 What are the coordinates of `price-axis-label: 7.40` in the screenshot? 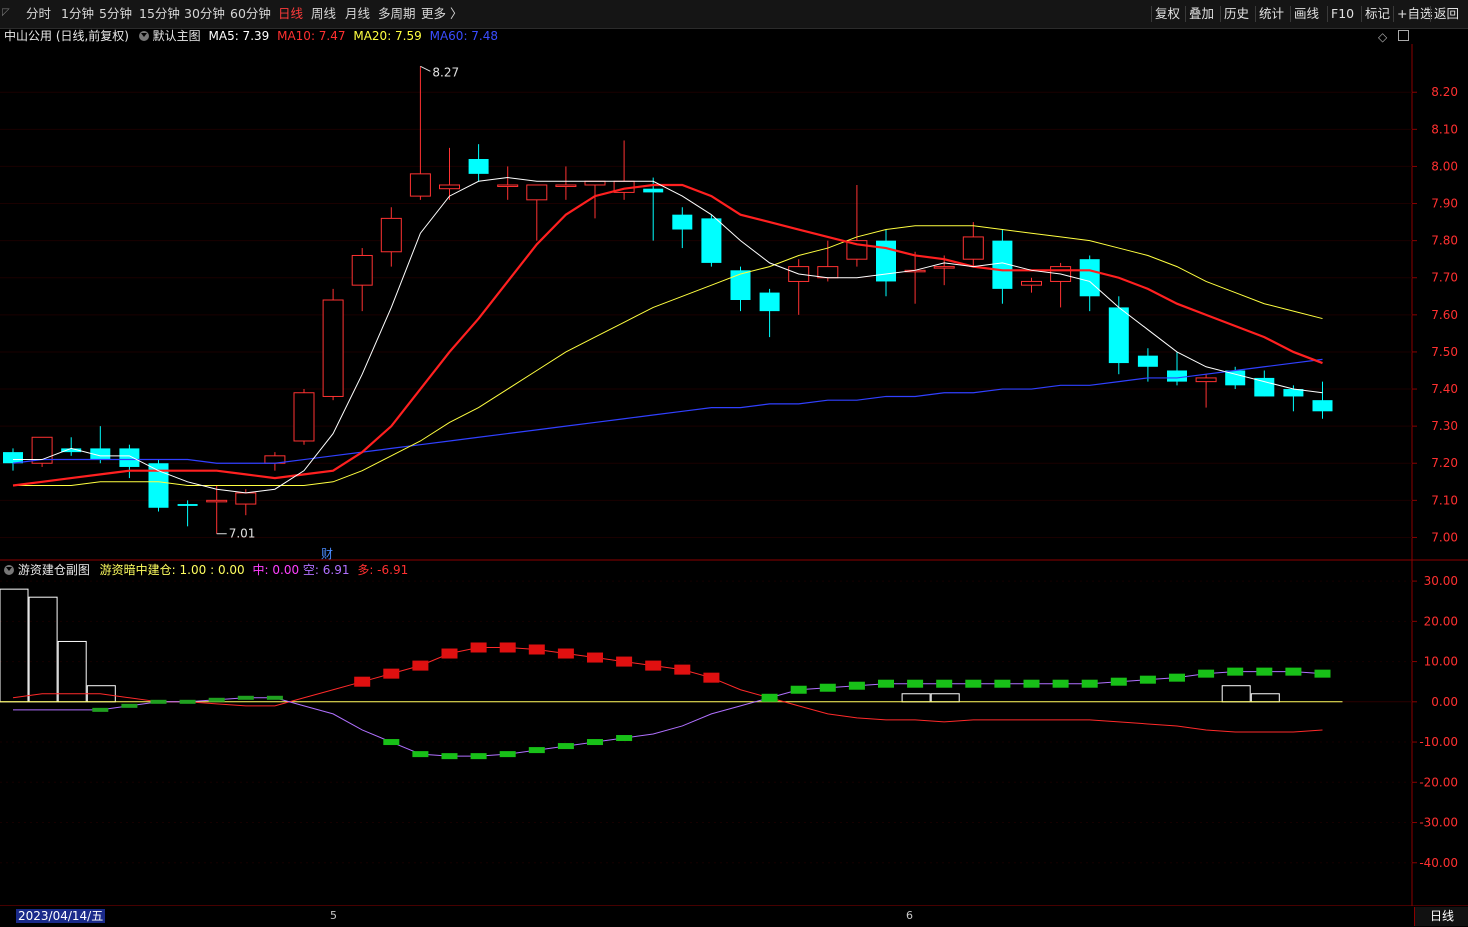 It's located at (1444, 389).